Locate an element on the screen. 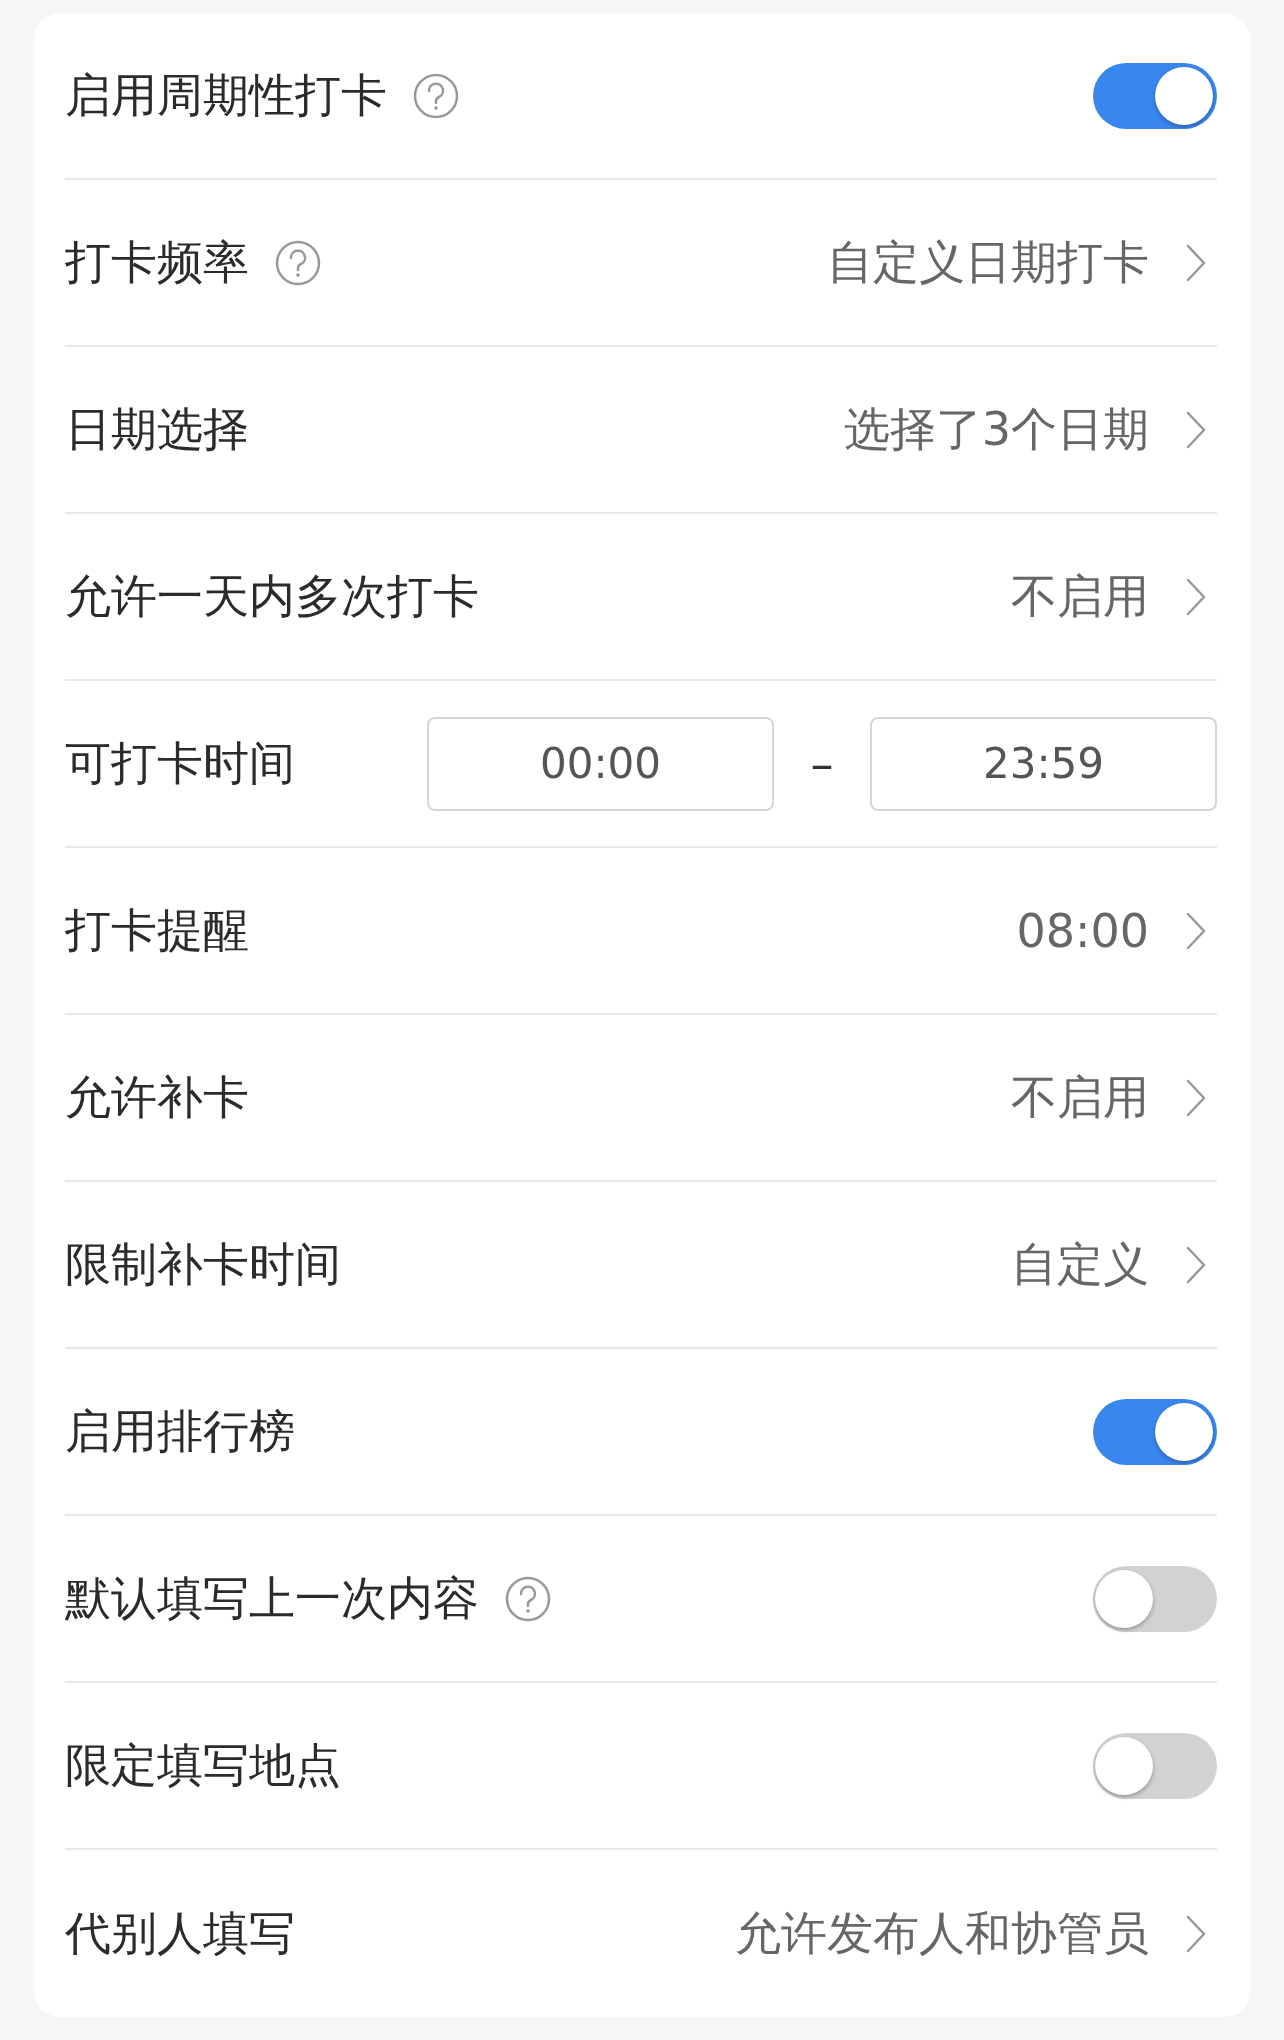 The image size is (1284, 2040). setting-value: 08:00 is located at coordinates (1082, 930).